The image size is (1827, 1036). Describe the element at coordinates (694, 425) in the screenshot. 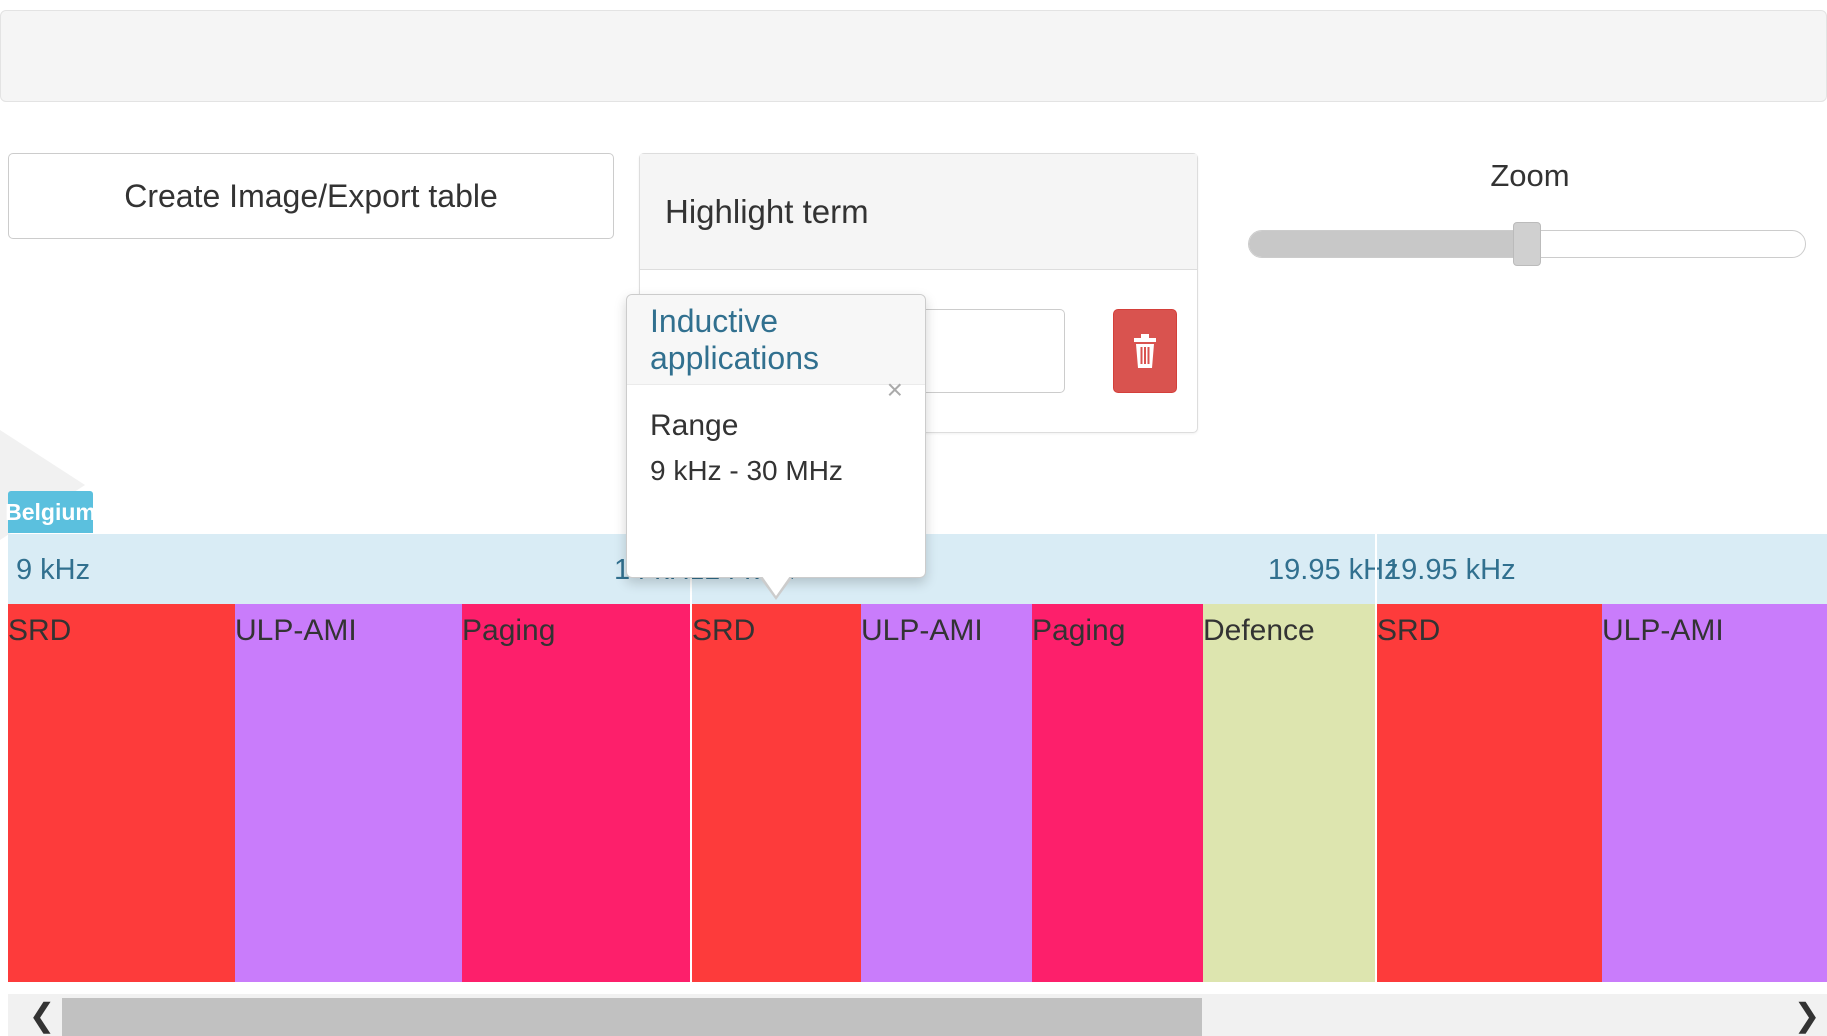

I see `popover-range-label: Range` at that location.